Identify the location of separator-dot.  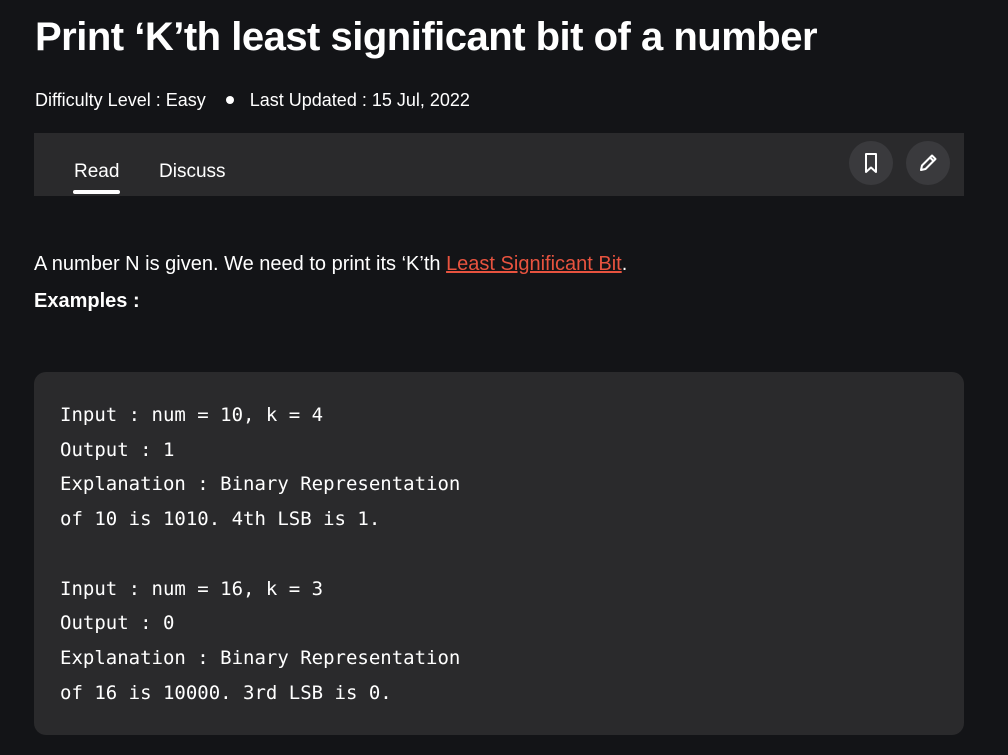
(229, 100).